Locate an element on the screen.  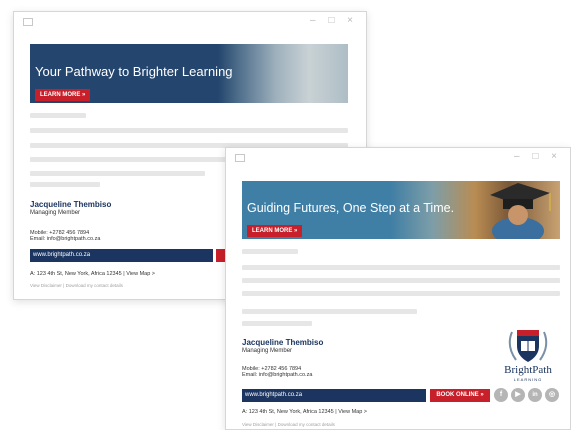
banner-headline: Guiding Futures, One Step at a Time. is located at coordinates (351, 208).